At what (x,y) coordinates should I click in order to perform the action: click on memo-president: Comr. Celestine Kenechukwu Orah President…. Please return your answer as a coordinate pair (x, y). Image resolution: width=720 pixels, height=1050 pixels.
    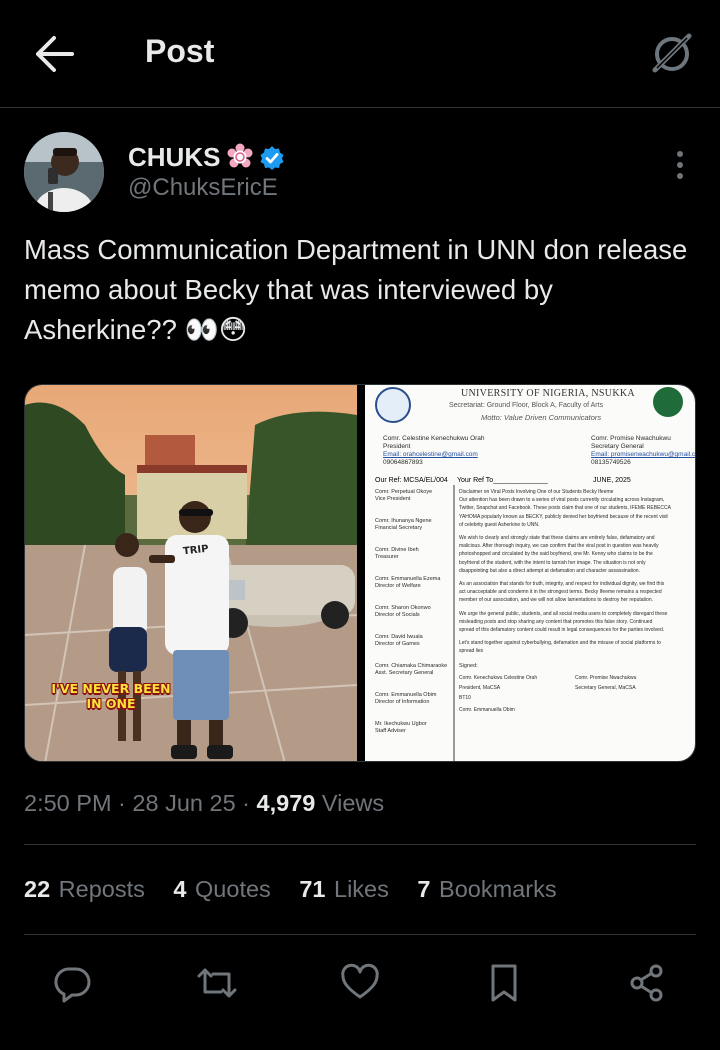
    Looking at the image, I should click on (434, 450).